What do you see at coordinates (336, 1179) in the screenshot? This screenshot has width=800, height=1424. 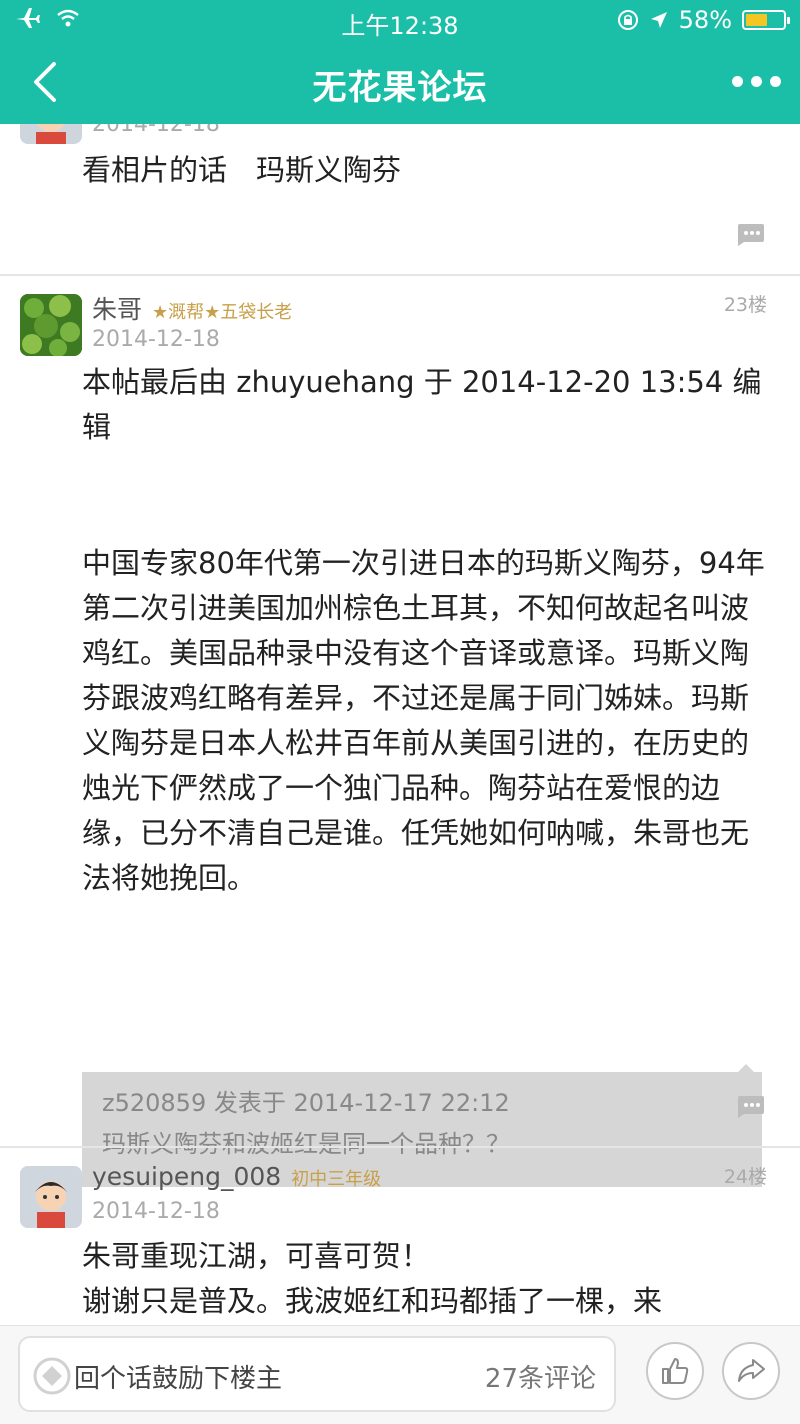 I see `user-rank: 初中三年级` at bounding box center [336, 1179].